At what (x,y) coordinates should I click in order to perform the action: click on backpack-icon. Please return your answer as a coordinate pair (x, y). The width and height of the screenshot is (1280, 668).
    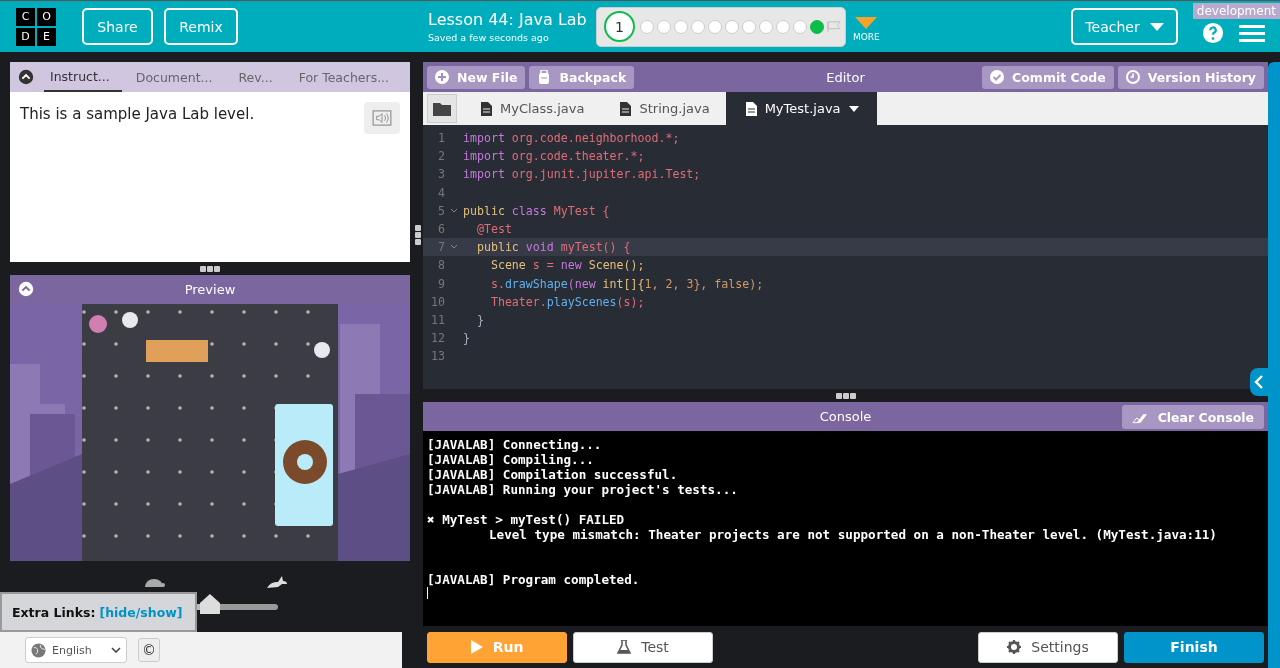
    Looking at the image, I should click on (544, 77).